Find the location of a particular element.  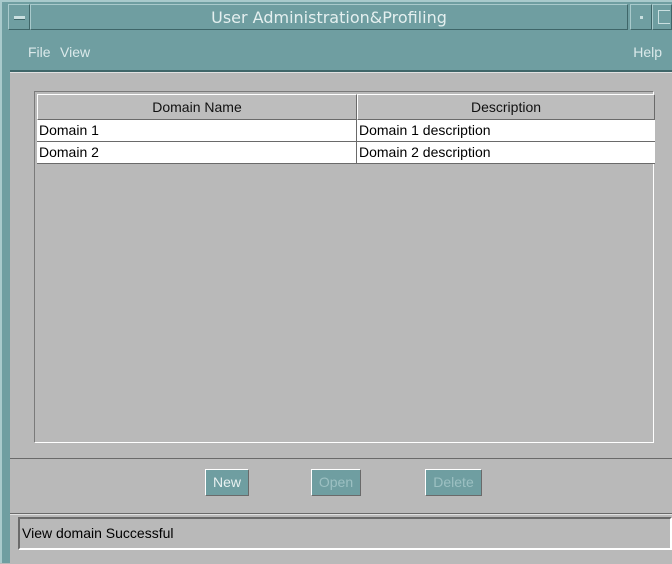

cell-description: Domain 2 description is located at coordinates (506, 152).